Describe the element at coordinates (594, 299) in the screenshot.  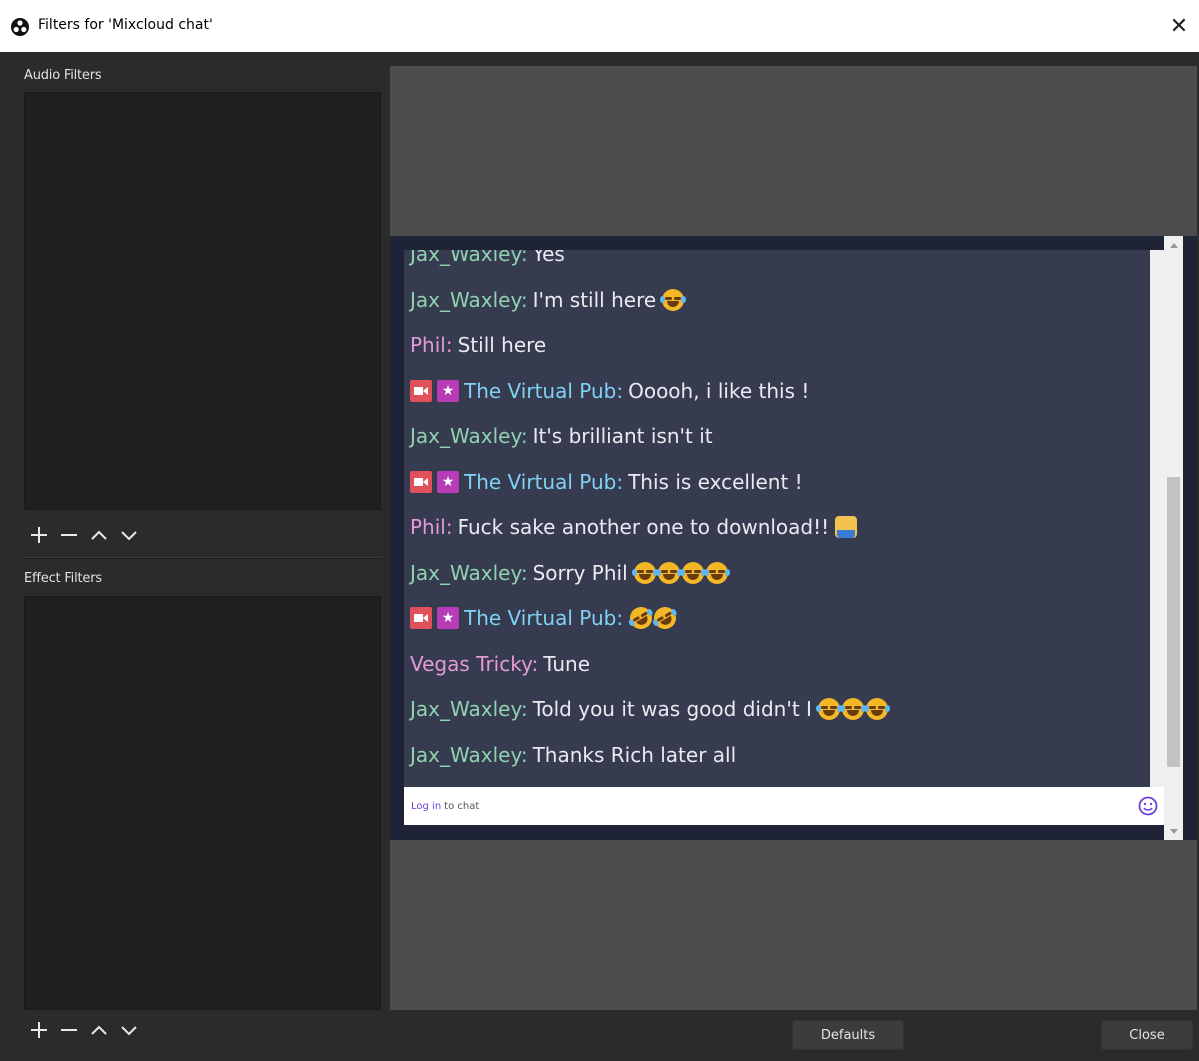
I see `chat-message-text: I'm still here` at that location.